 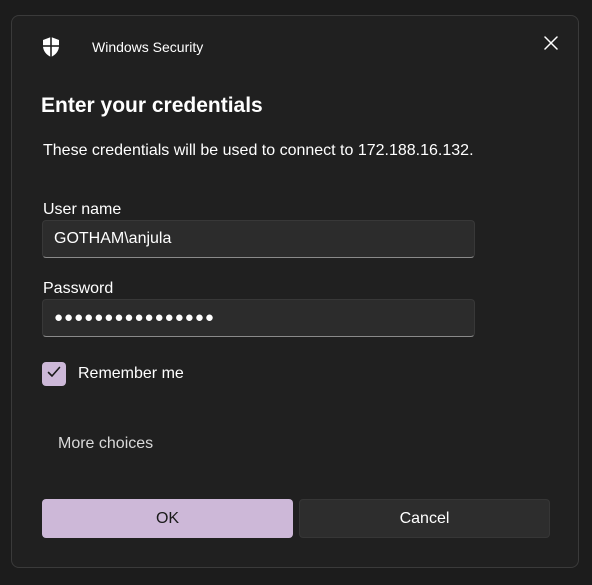 I want to click on close-icon, so click(x=551, y=45).